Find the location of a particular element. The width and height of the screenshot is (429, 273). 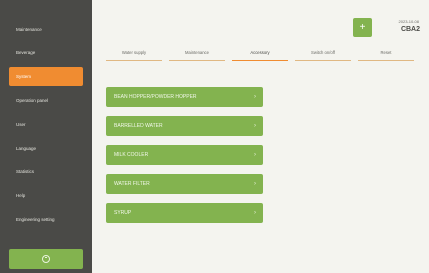

list-item-label: BARRELLED WATER is located at coordinates (138, 126).